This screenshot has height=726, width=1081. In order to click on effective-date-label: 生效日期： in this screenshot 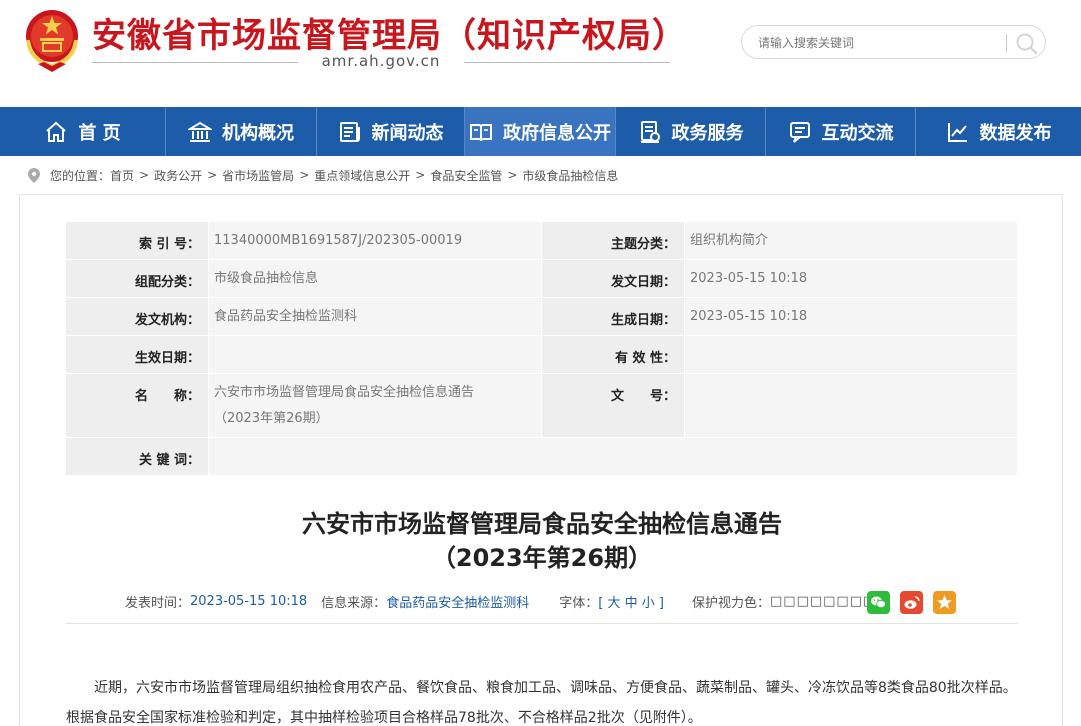, I will do `click(137, 354)`.